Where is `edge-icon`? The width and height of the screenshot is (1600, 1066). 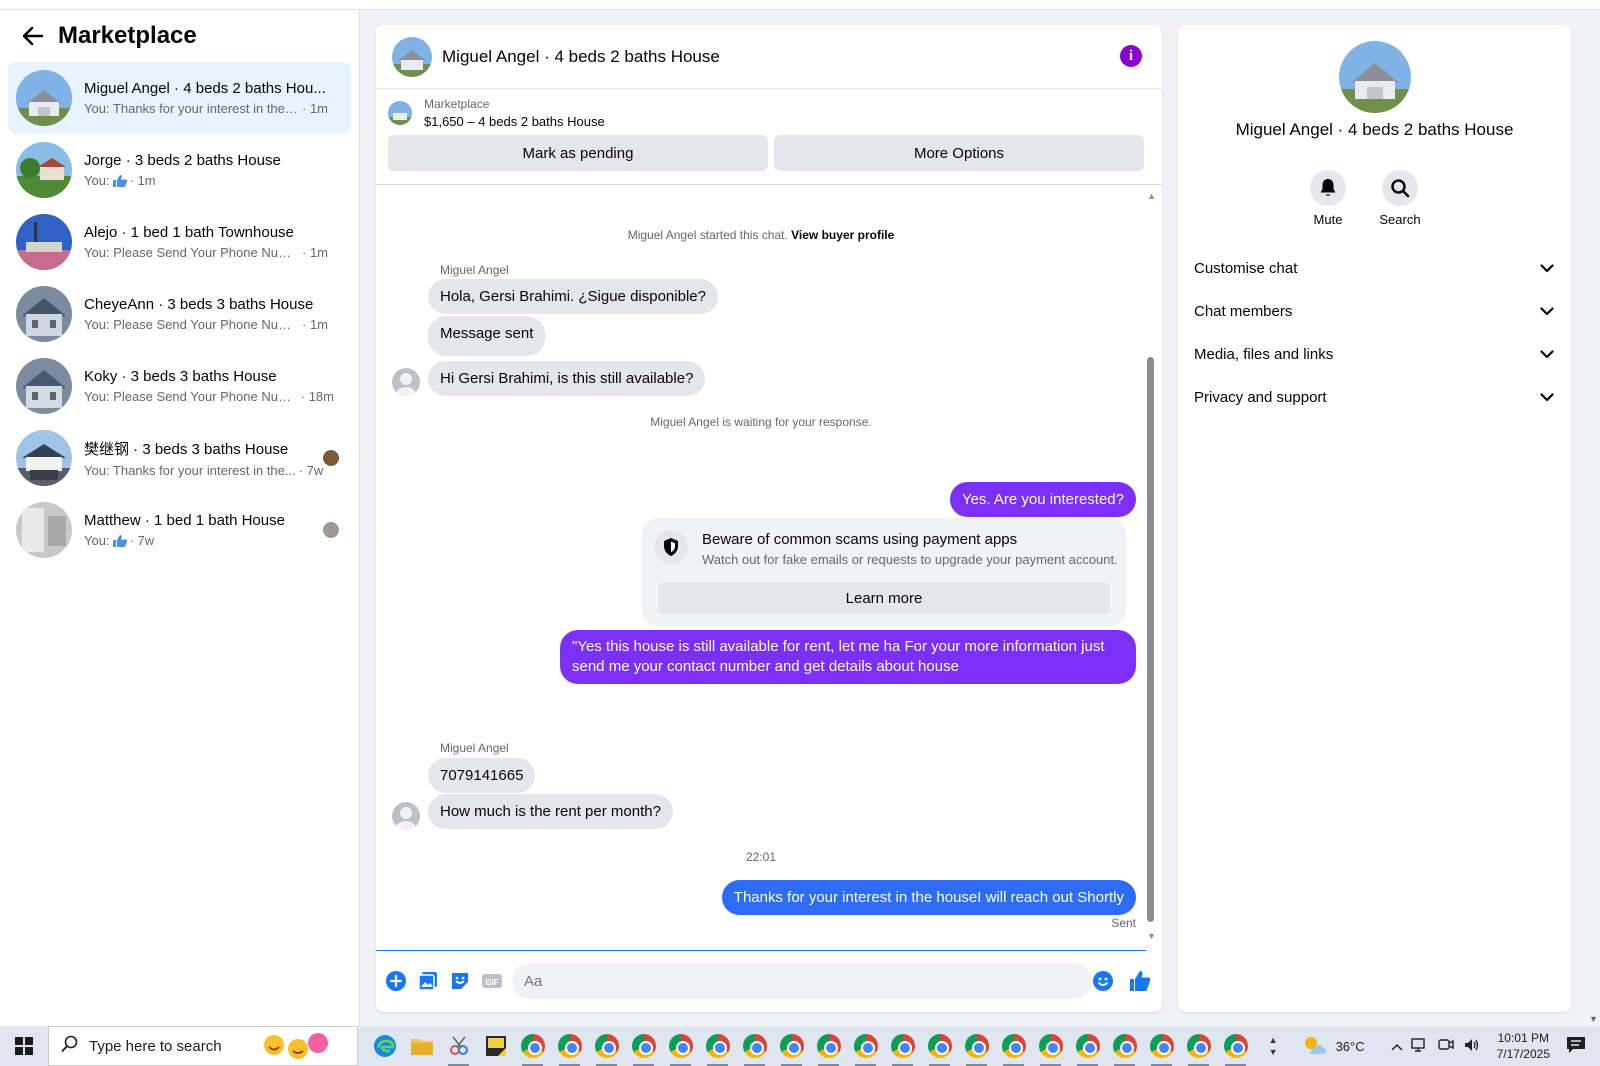
edge-icon is located at coordinates (384, 1046).